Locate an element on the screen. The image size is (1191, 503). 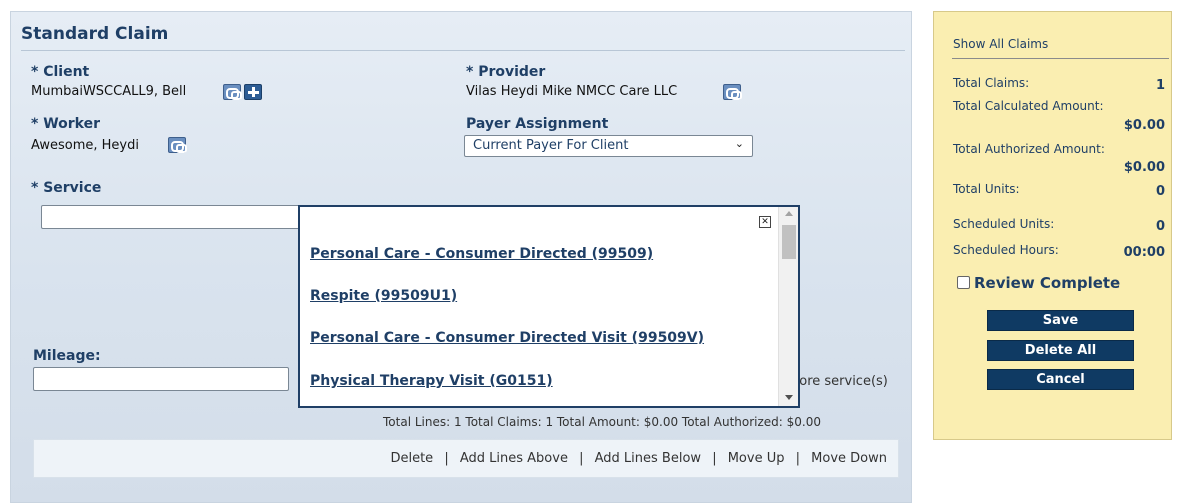
service-label: * Service is located at coordinates (66, 188).